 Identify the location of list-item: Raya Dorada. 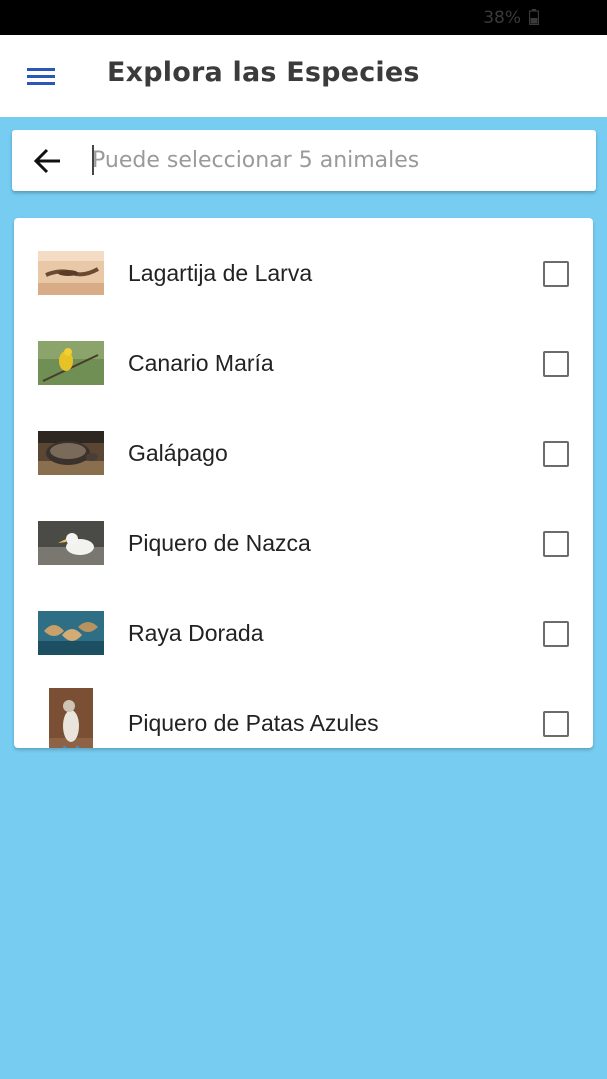
(303, 633).